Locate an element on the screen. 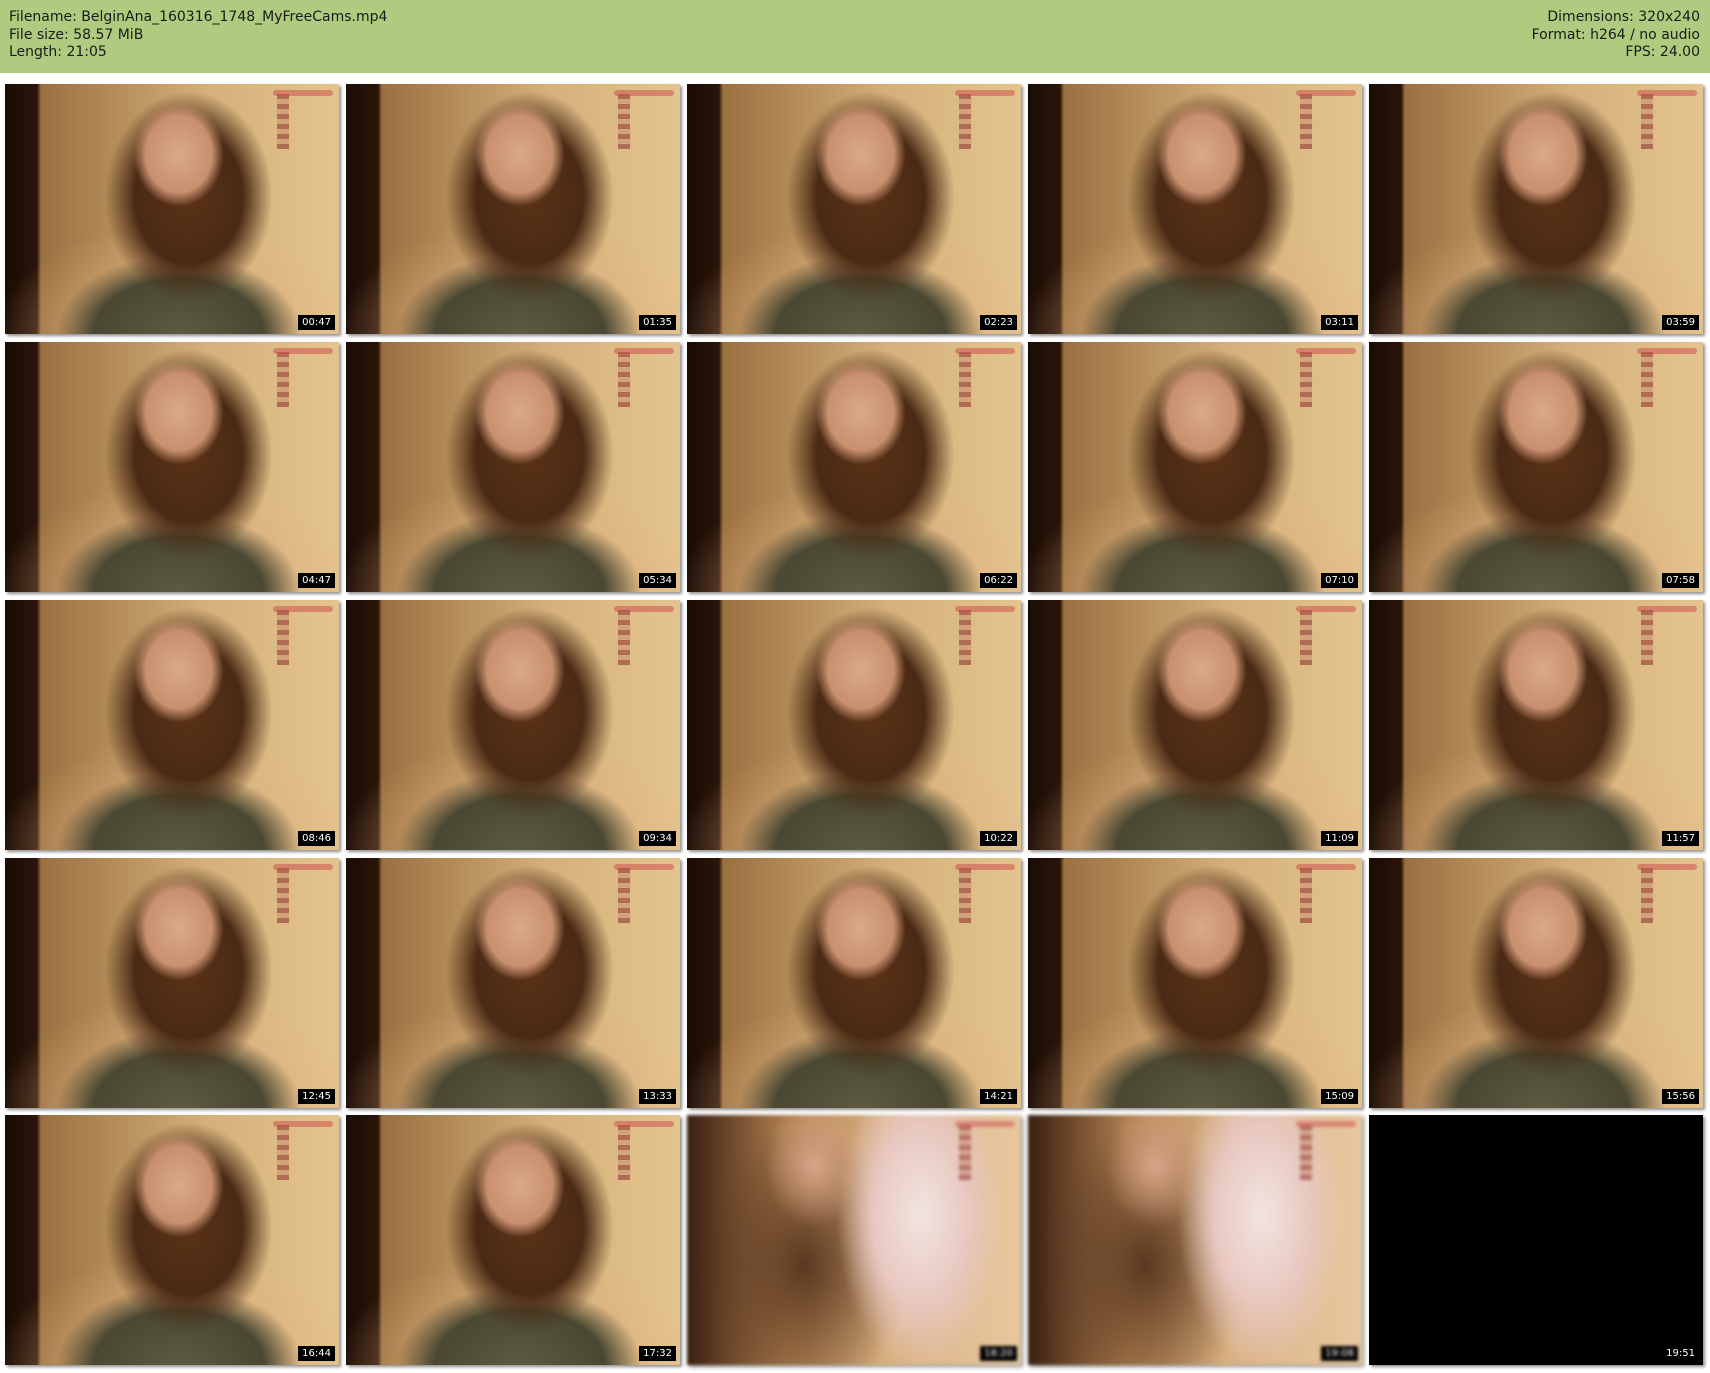  video-thumbnail: 19:51 is located at coordinates (1536, 1240).